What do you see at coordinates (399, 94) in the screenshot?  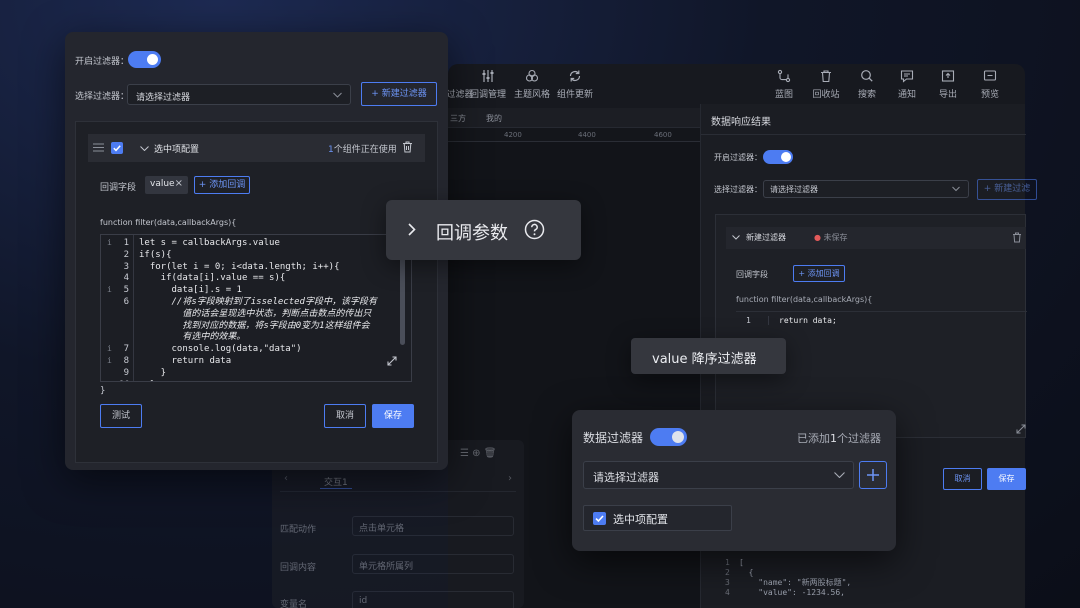 I see `new-filter-button: + 新建过滤器` at bounding box center [399, 94].